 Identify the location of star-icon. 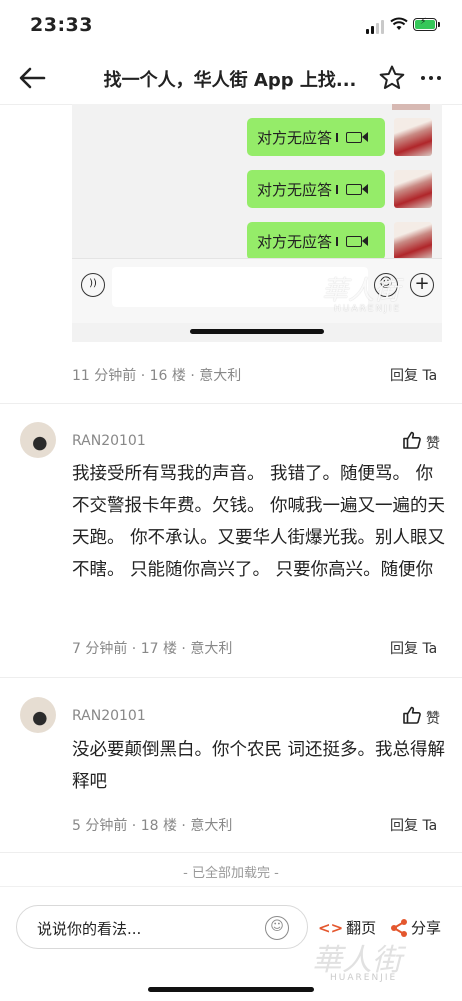
(392, 78).